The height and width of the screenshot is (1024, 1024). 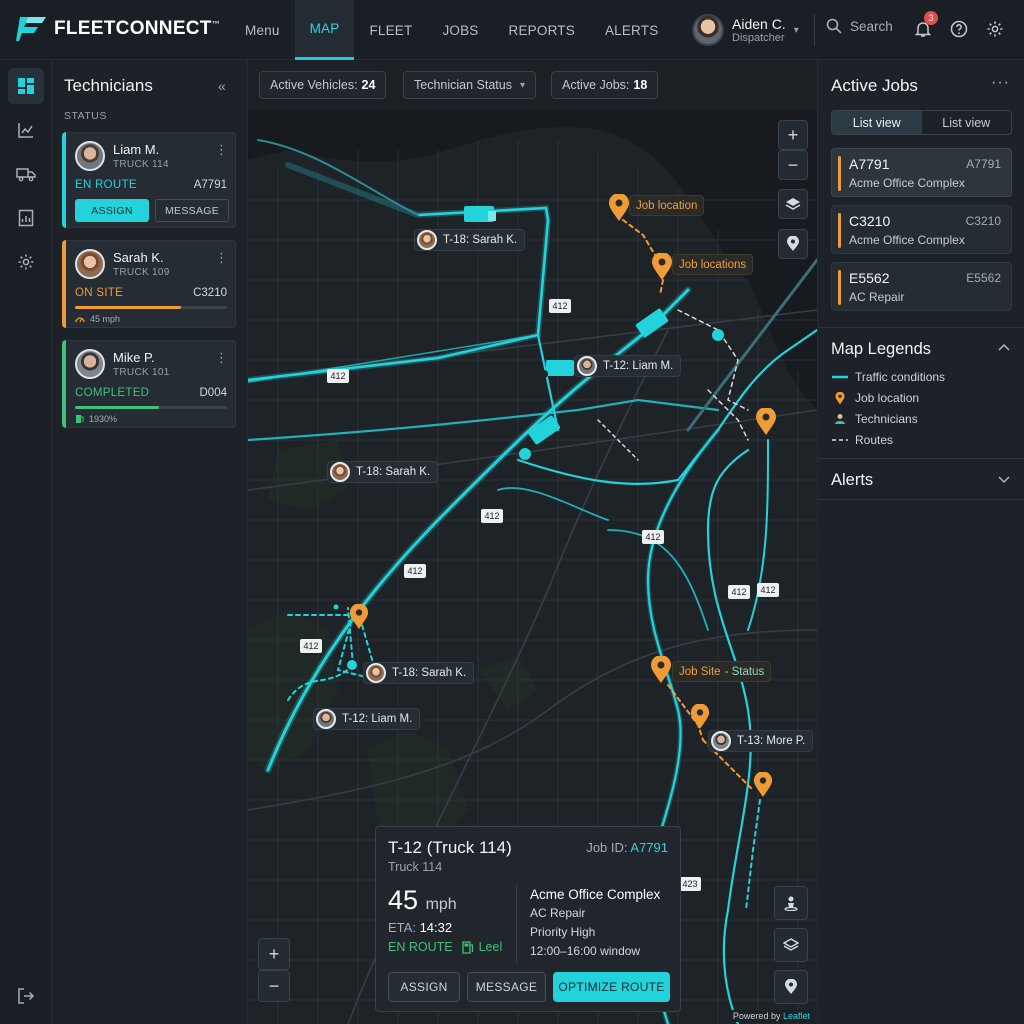 I want to click on app-logo: FLEETCONNECT™, so click(x=118, y=29).